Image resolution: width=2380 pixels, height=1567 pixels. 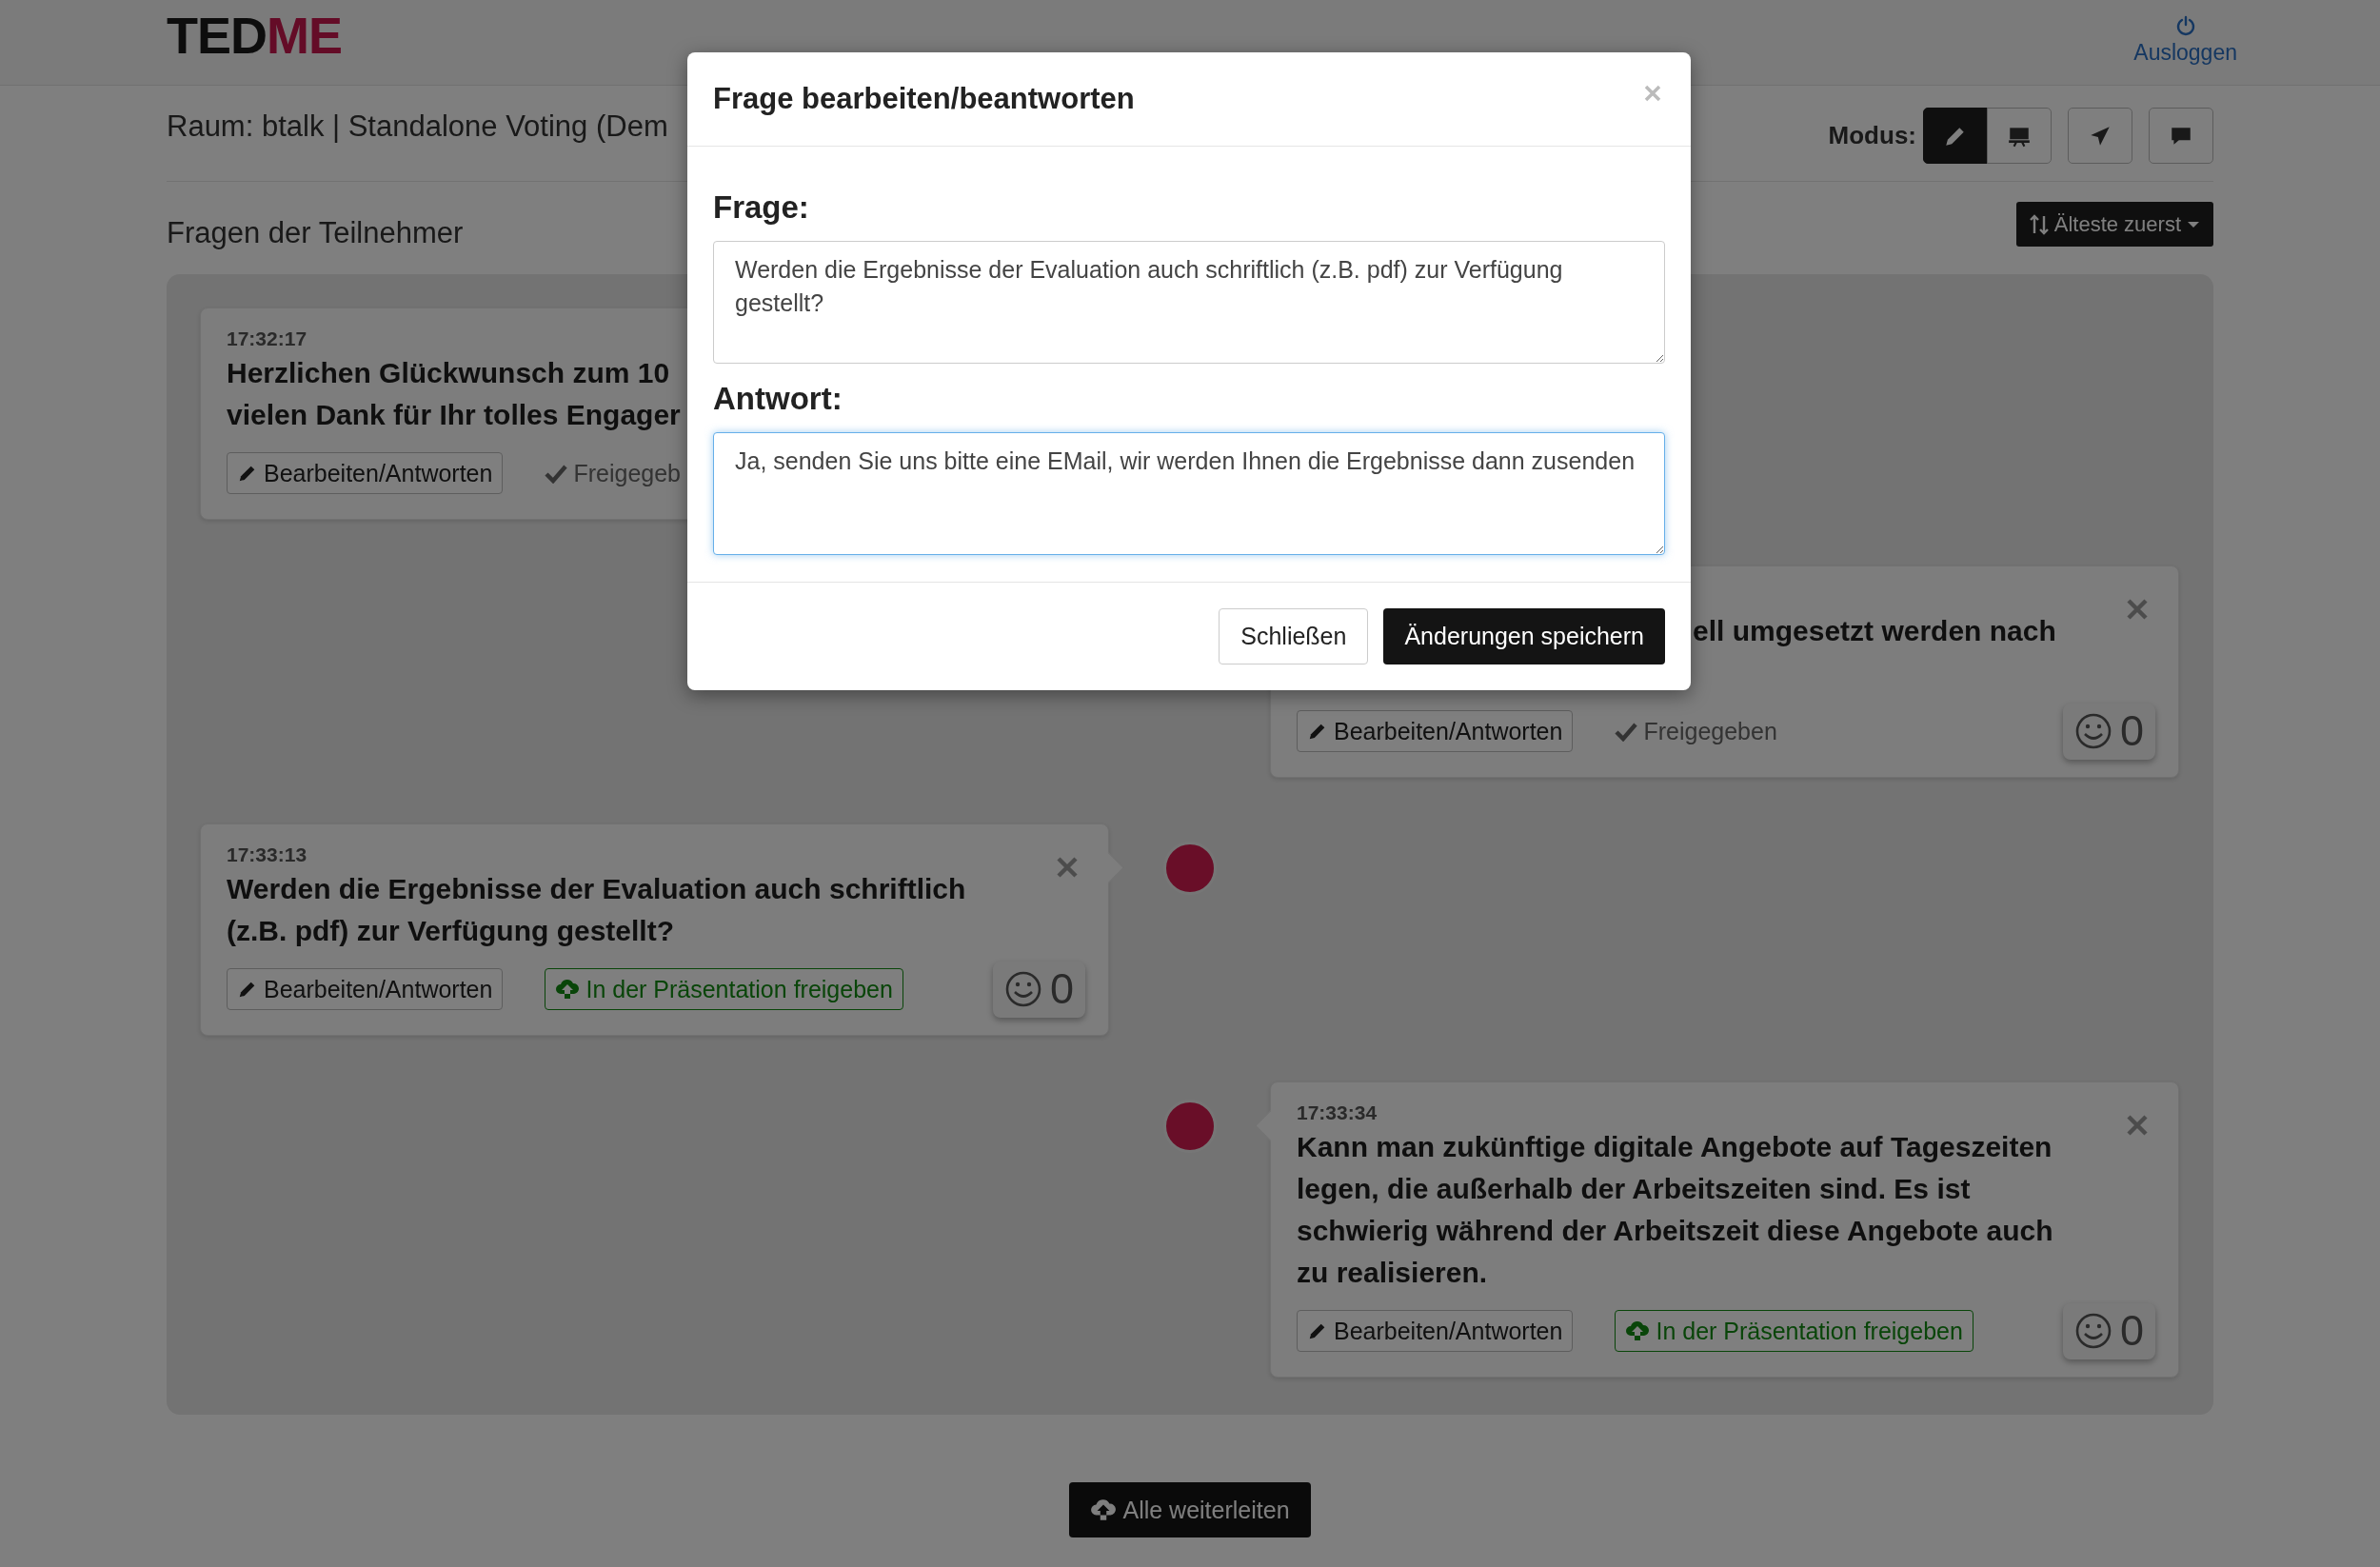 I want to click on timestamp: 17:33:13, so click(x=267, y=855).